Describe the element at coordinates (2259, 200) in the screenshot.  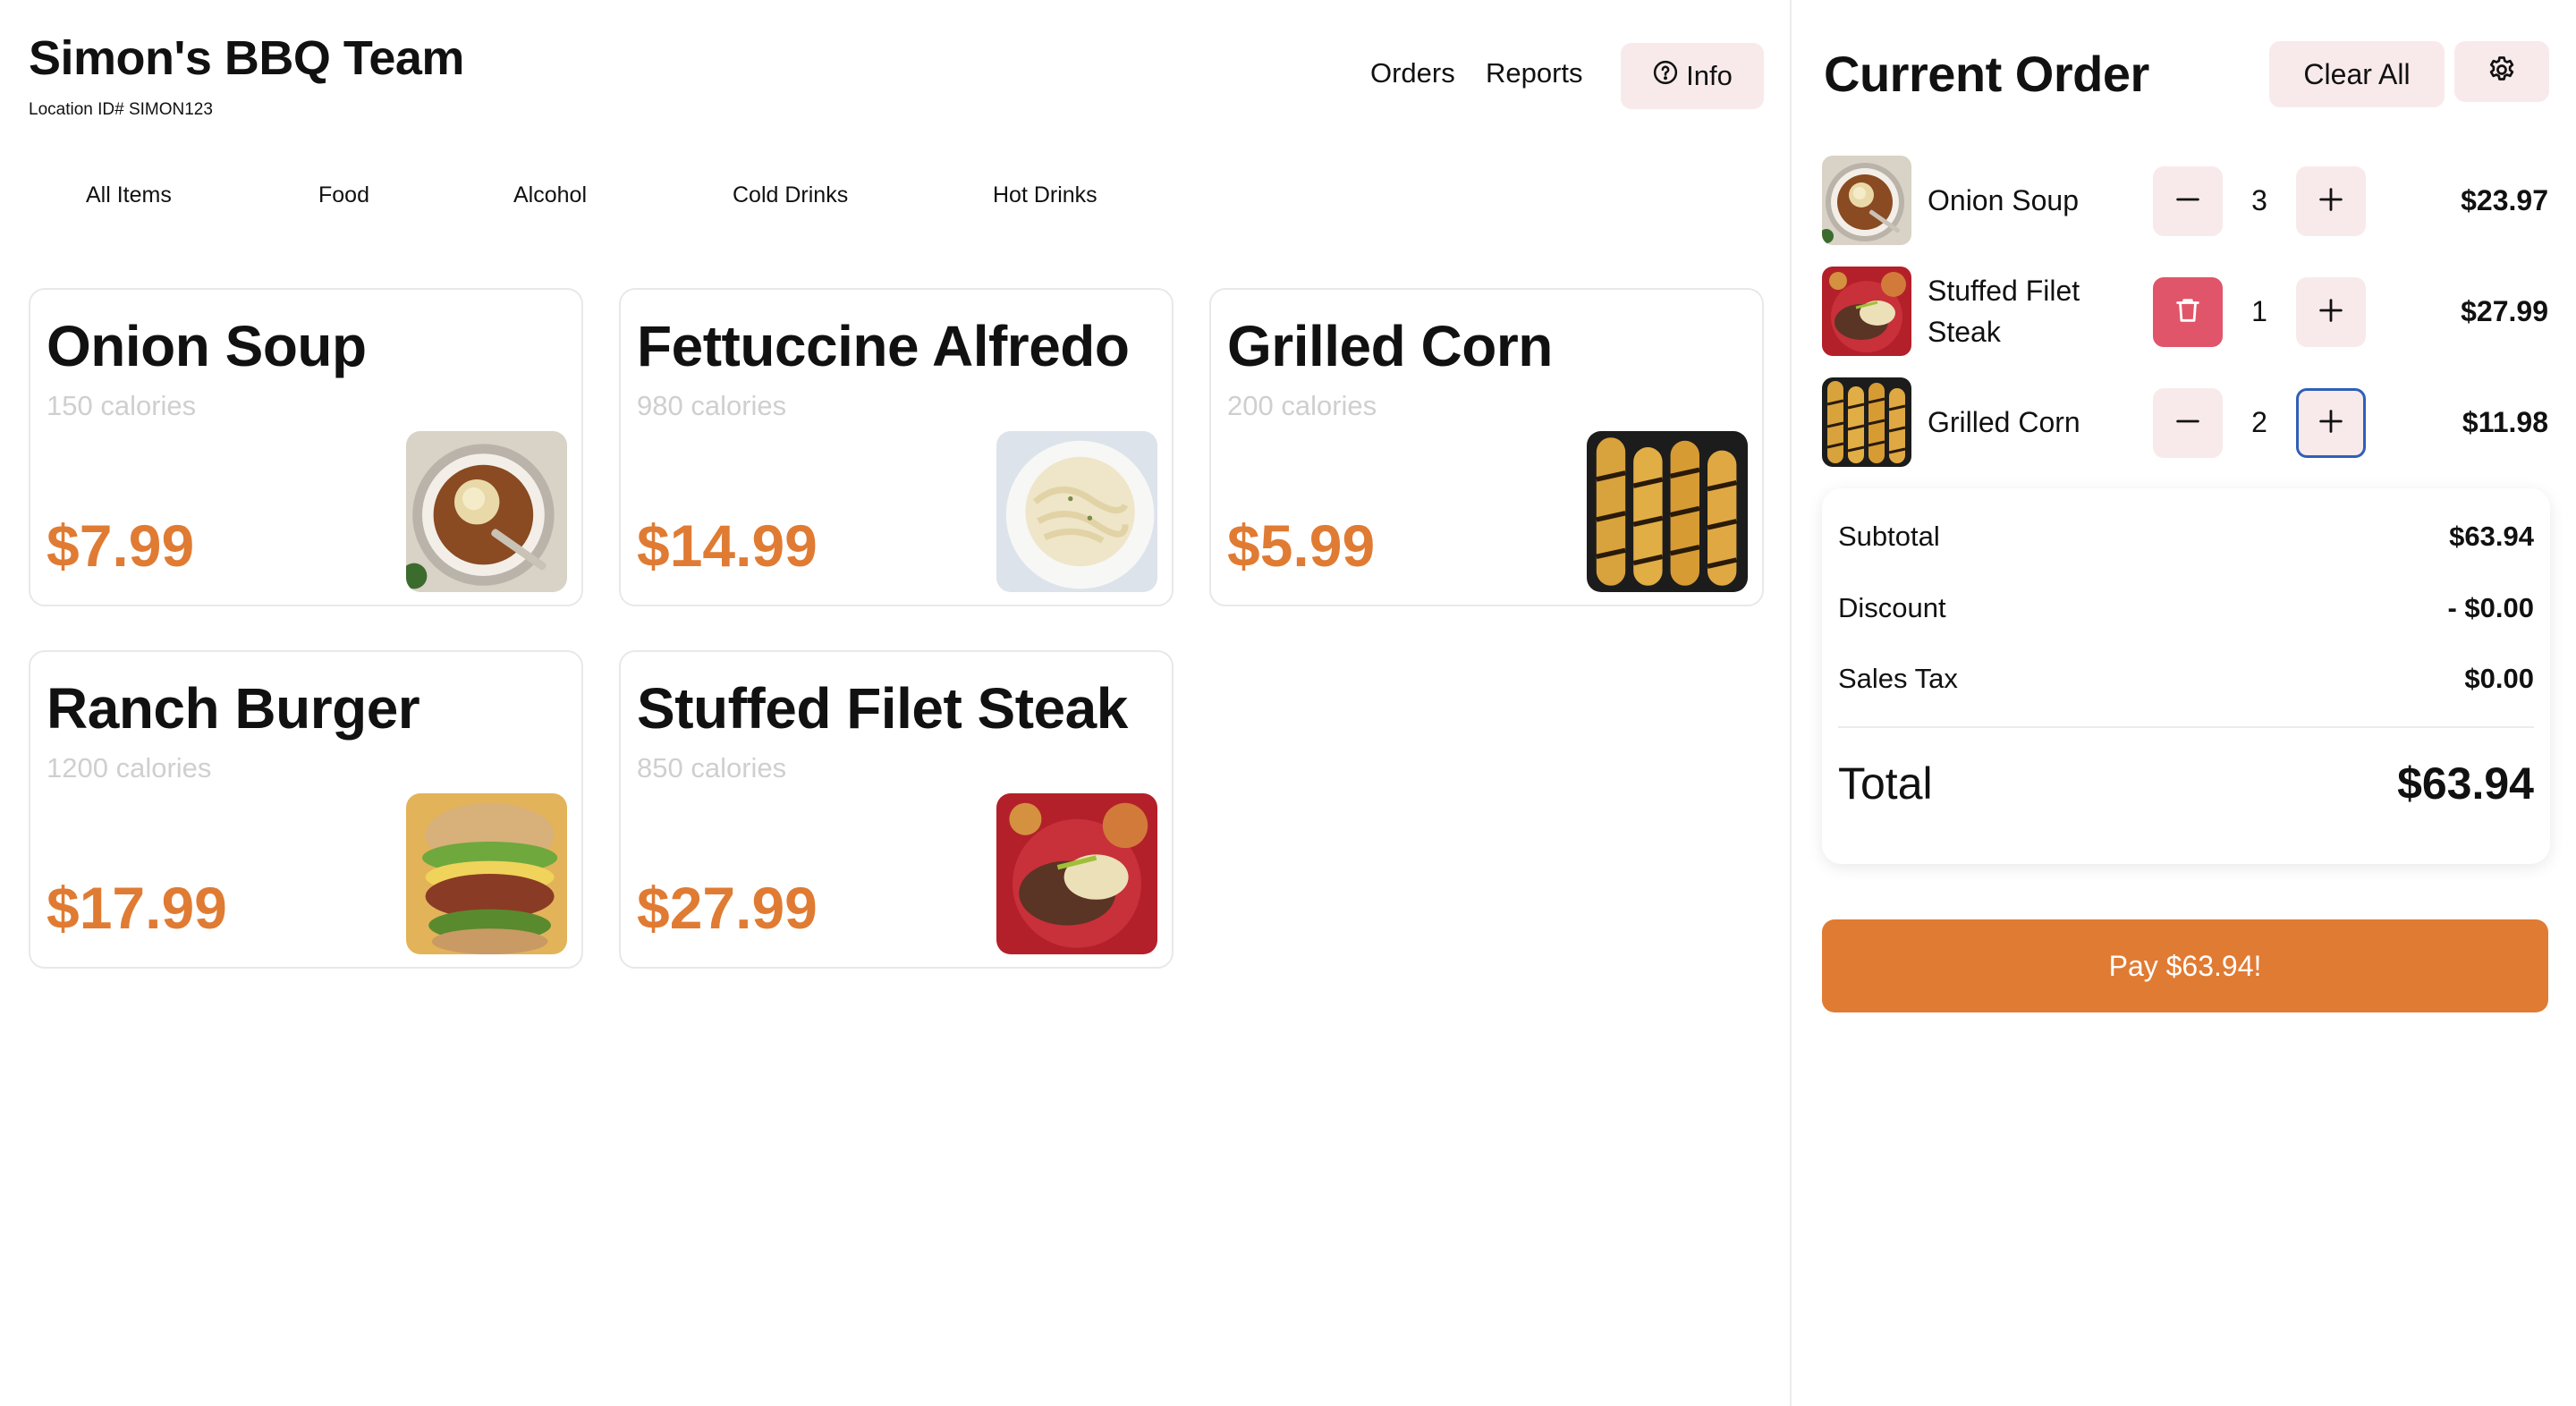
I see `line-item-quantity: 3` at that location.